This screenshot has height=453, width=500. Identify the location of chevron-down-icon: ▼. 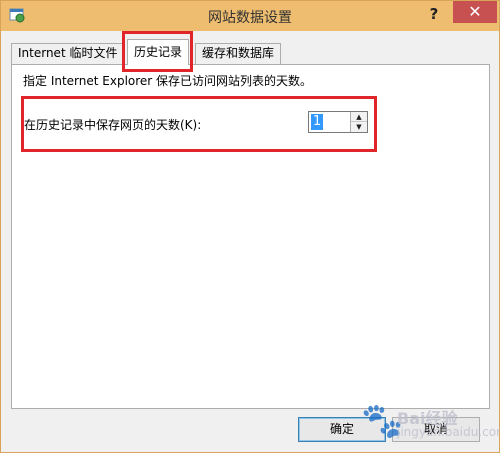
(359, 127).